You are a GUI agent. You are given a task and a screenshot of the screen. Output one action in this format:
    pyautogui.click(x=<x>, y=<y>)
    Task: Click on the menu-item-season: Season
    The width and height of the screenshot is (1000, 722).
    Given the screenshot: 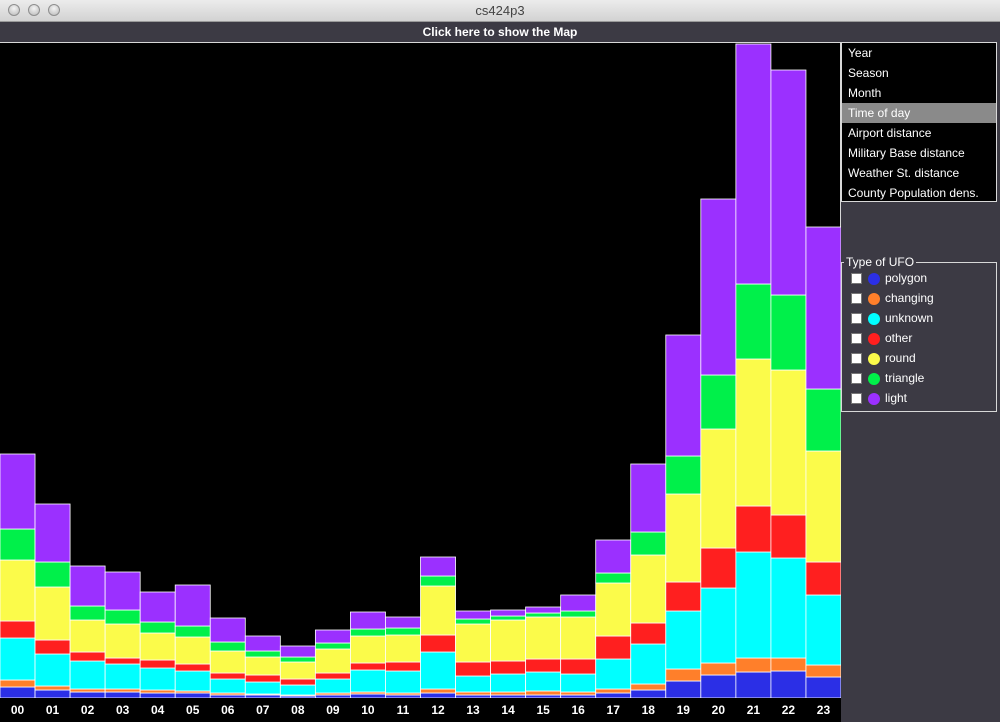 What is the action you would take?
    pyautogui.click(x=919, y=73)
    